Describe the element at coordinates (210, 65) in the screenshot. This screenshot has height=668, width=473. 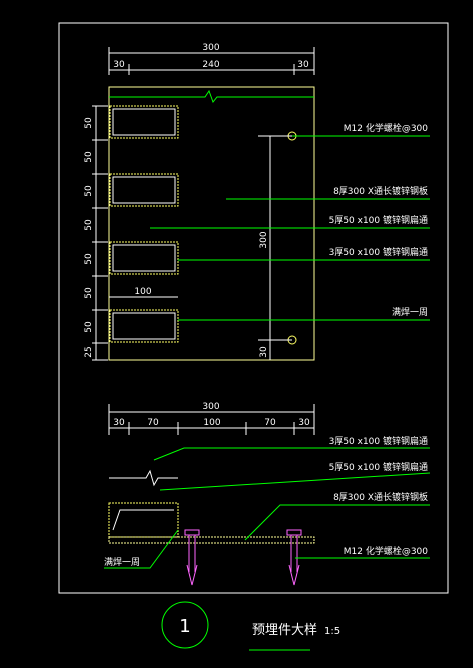
I see `dim-mid: 240` at that location.